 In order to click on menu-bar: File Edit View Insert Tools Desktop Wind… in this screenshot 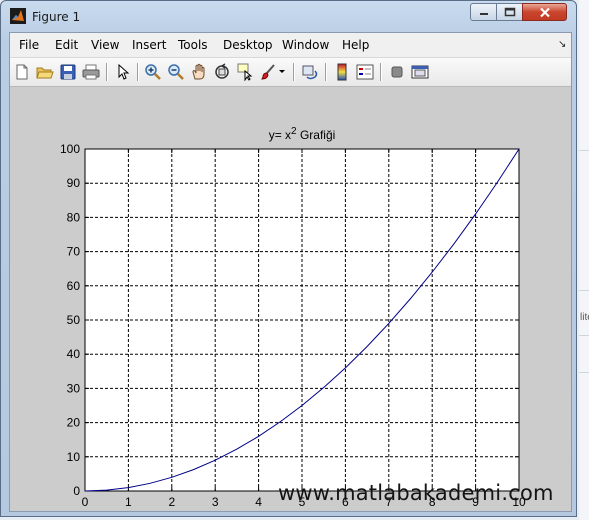, I will do `click(290, 45)`.